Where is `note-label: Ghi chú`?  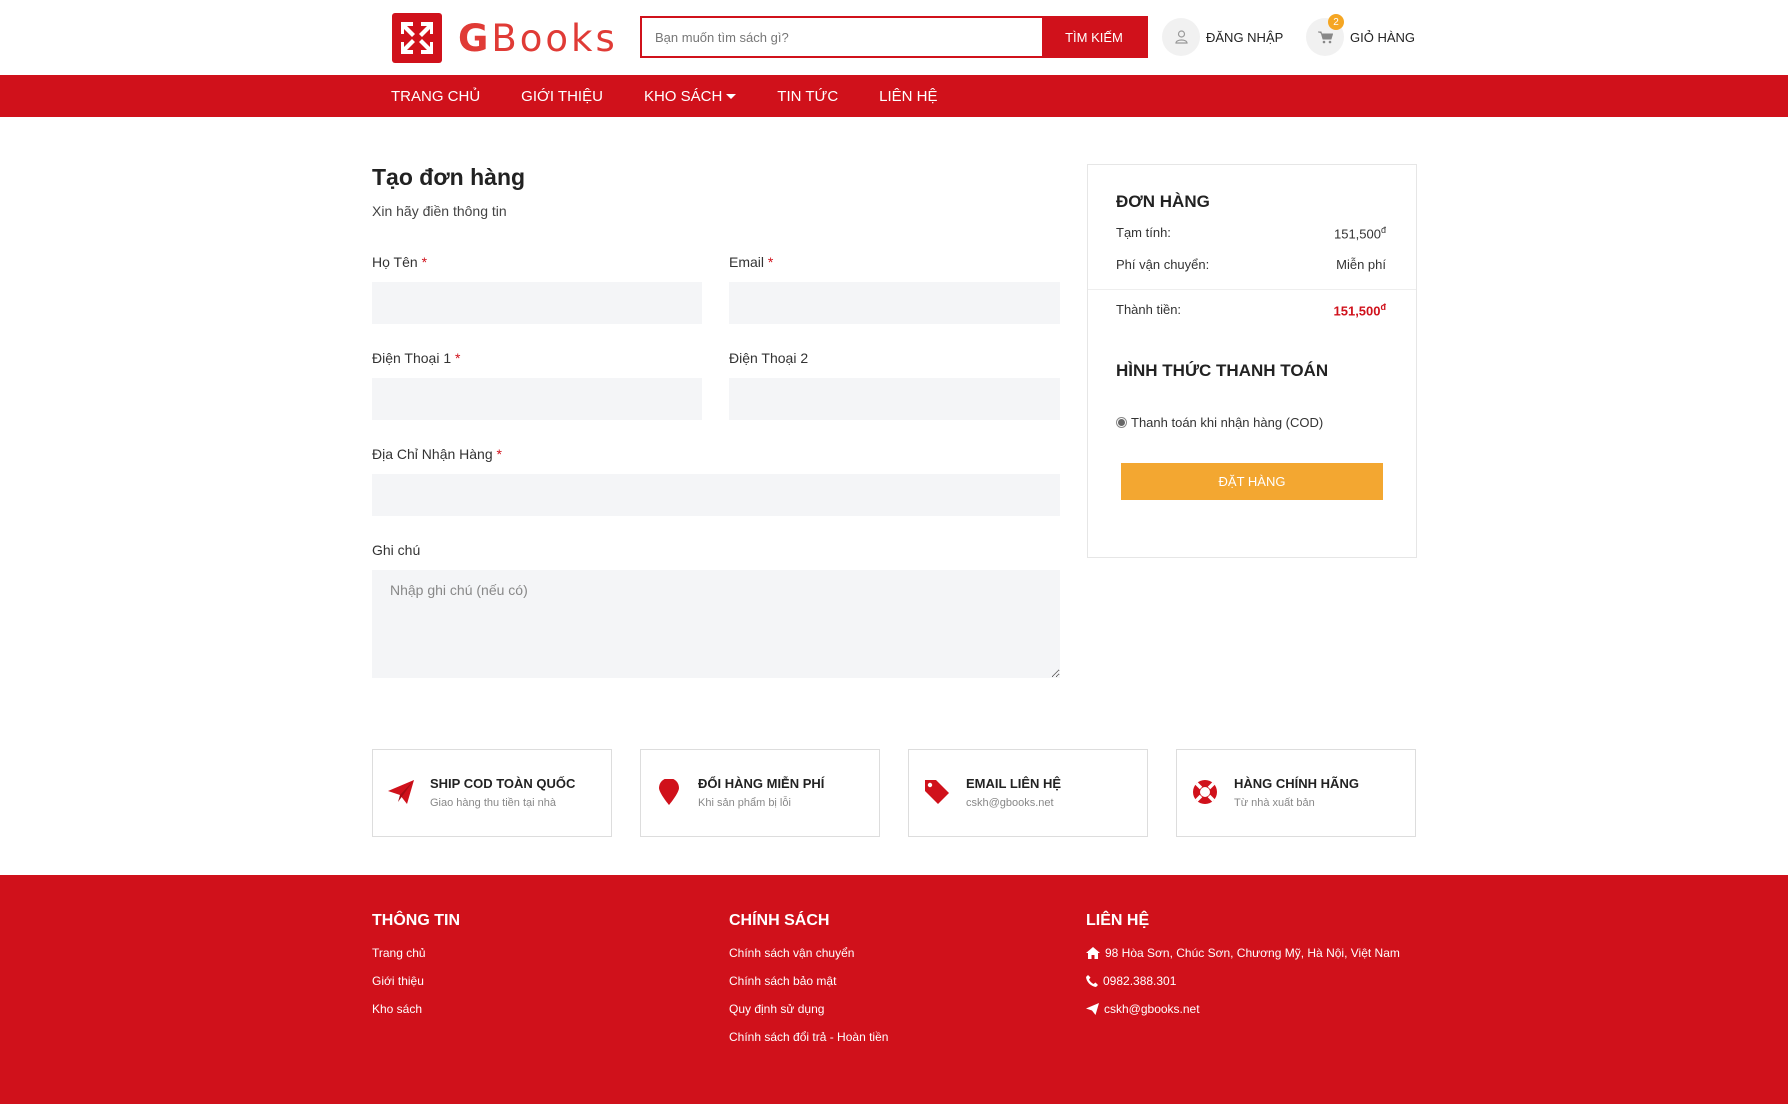 note-label: Ghi chú is located at coordinates (396, 550).